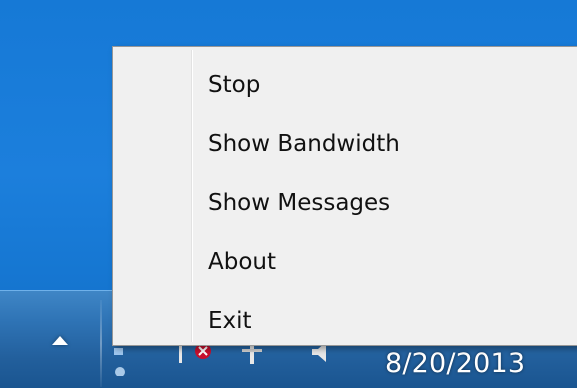 The height and width of the screenshot is (388, 577). I want to click on menu-item-stop: Stop, so click(346, 85).